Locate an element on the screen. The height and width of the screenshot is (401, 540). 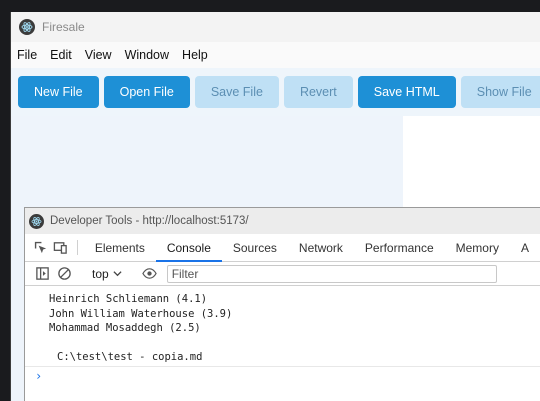
devtools-titlebar: Developer Tools - http://localhost:5173/ is located at coordinates (282, 221).